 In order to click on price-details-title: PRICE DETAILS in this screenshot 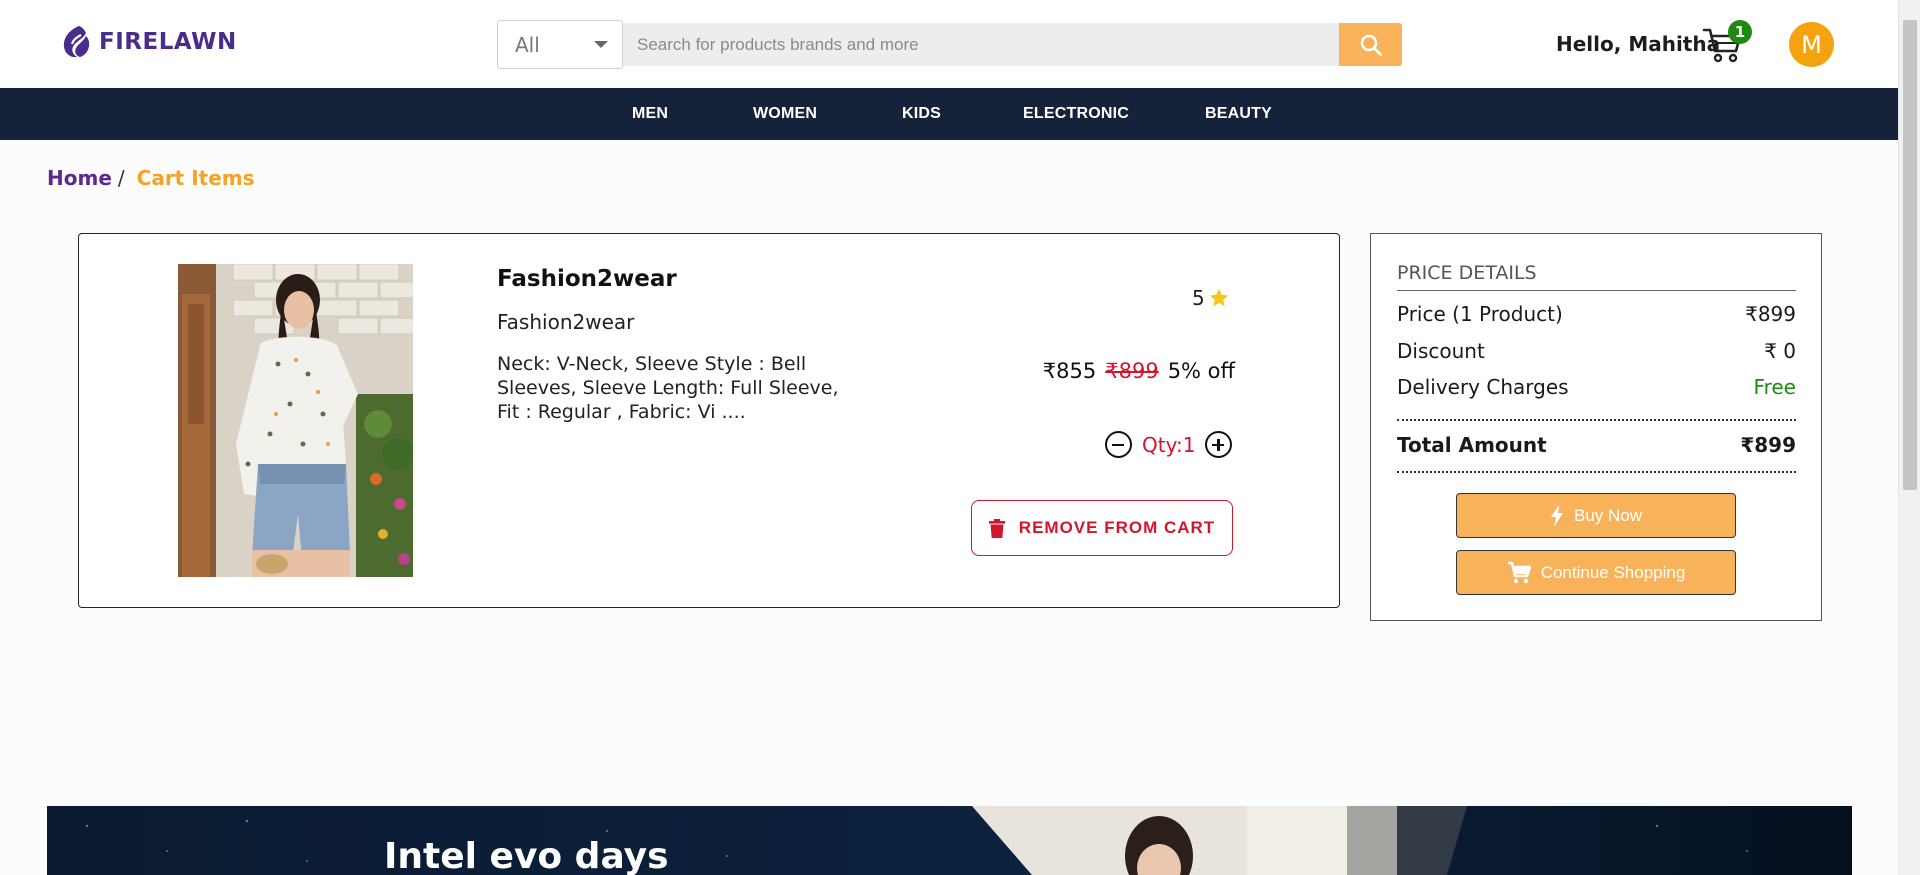, I will do `click(1596, 276)`.